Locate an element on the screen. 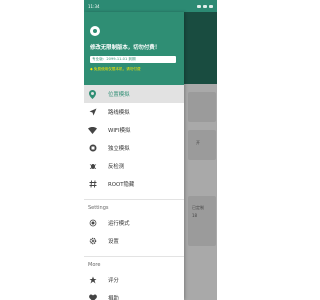  menu-label: 捐助 is located at coordinates (113, 298).